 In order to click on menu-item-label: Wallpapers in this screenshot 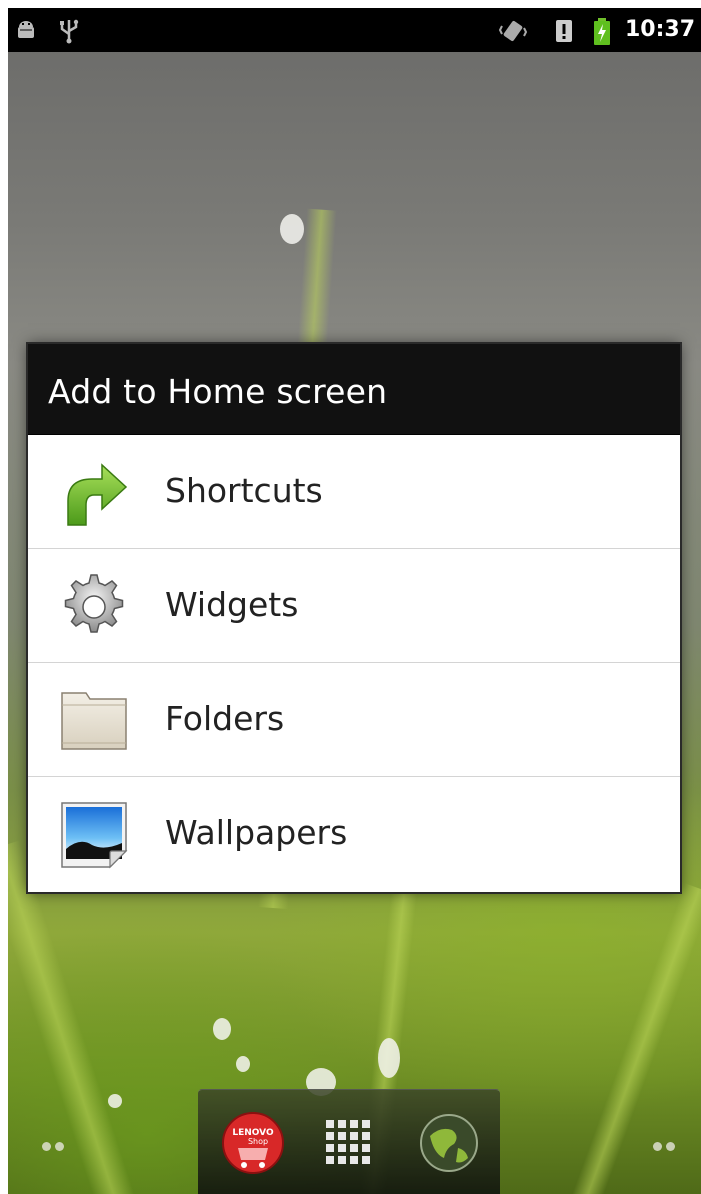, I will do `click(256, 832)`.